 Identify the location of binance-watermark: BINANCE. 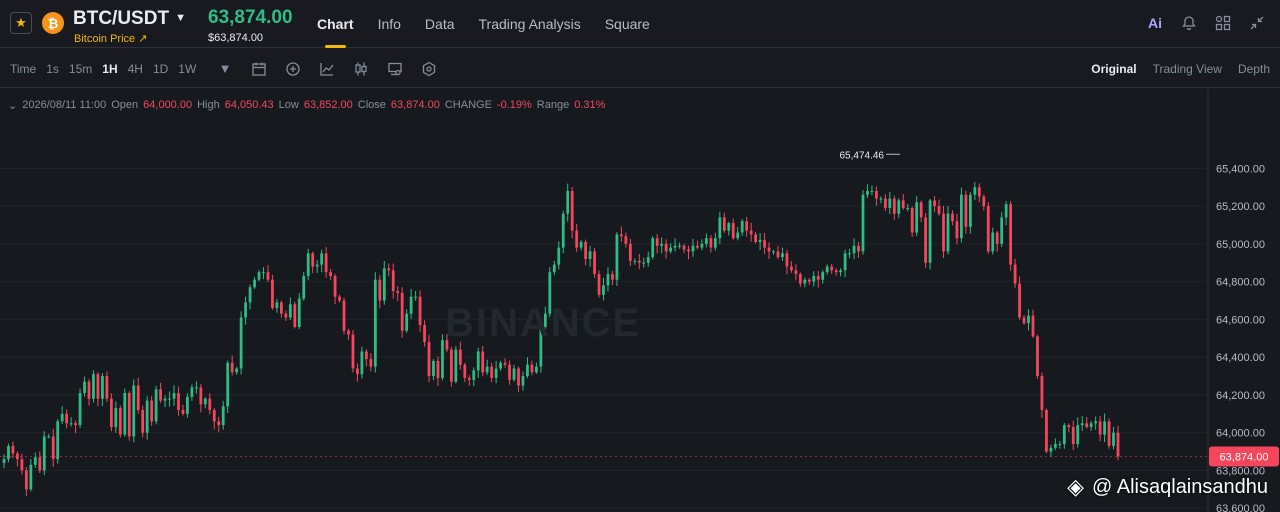
(543, 323).